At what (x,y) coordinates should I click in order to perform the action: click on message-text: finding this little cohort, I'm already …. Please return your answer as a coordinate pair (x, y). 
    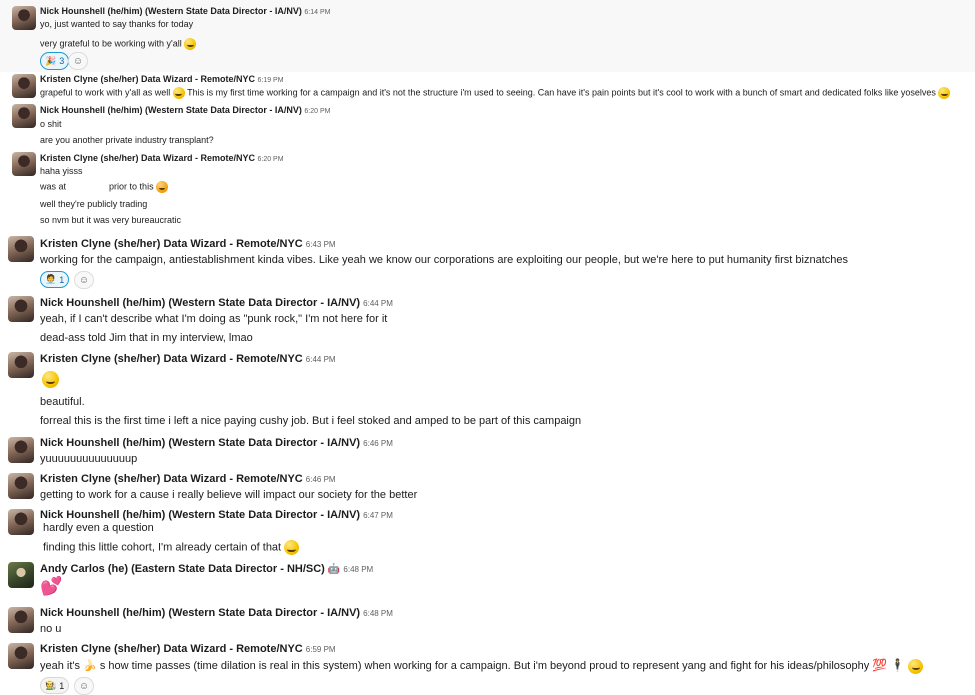
    Looking at the image, I should click on (162, 547).